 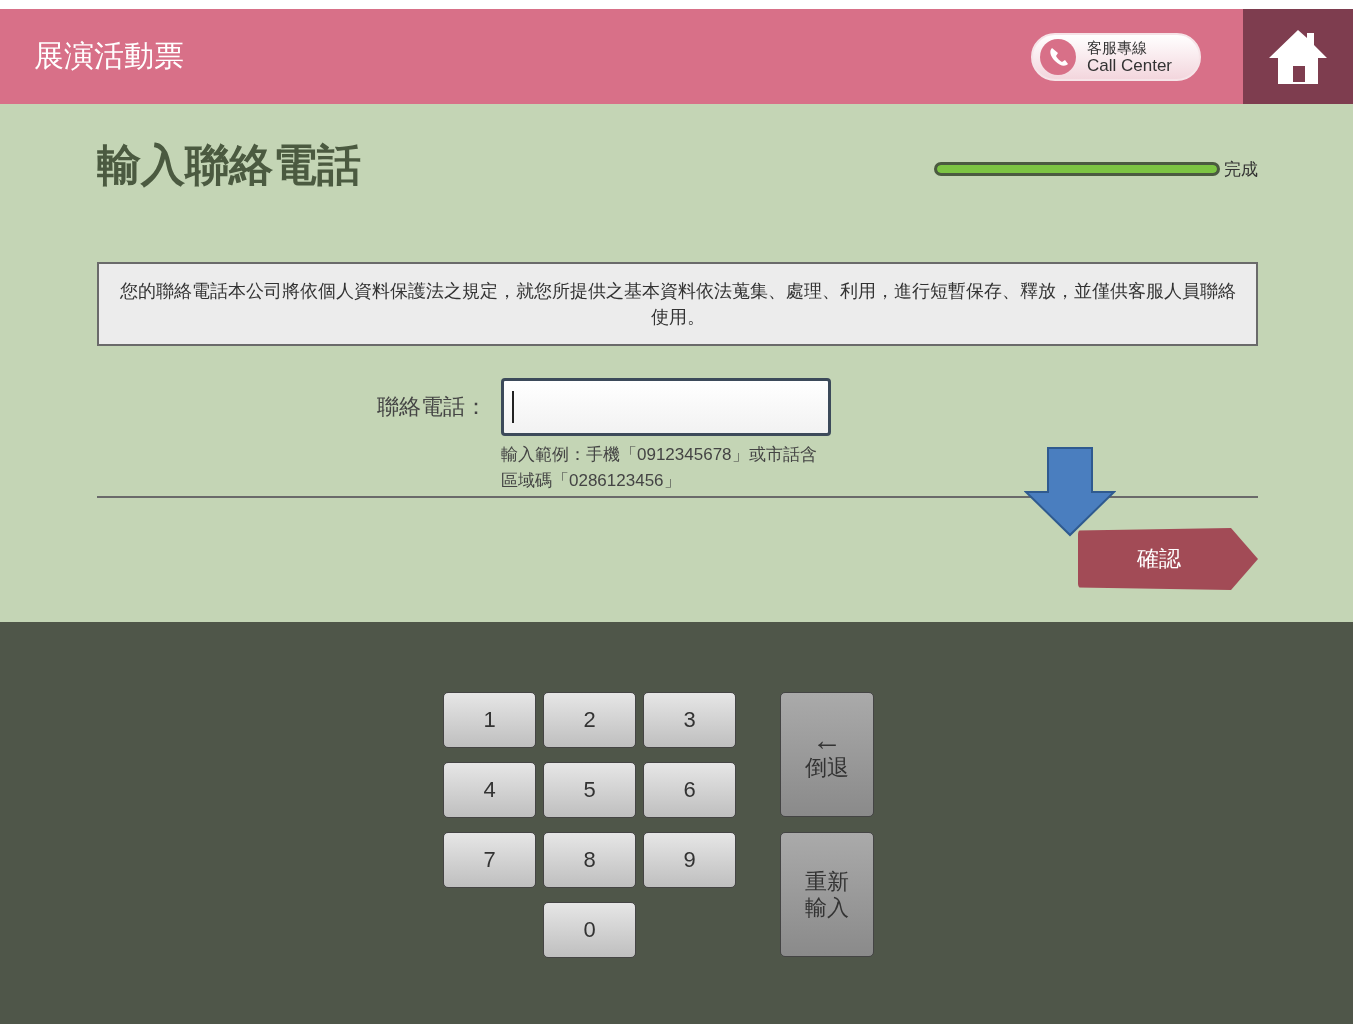 I want to click on keypad-key: 3, so click(x=689, y=720).